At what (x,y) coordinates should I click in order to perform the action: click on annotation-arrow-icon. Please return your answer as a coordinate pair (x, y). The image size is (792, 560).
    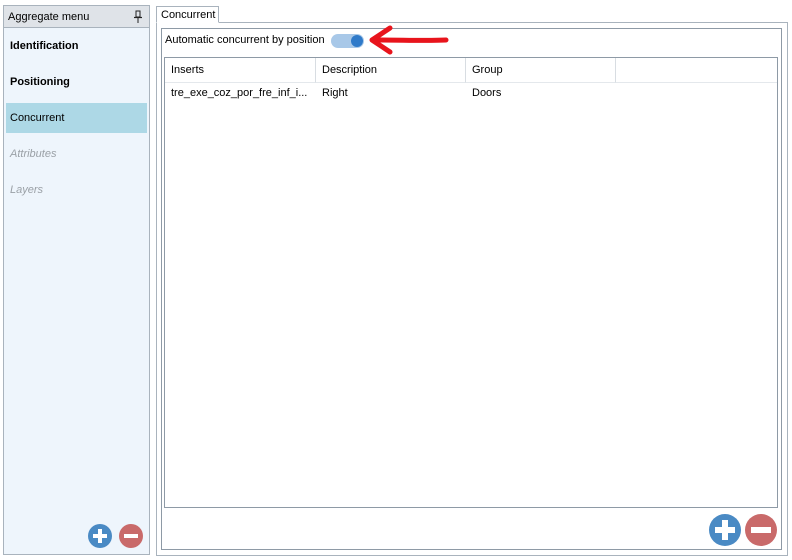
    Looking at the image, I should click on (409, 40).